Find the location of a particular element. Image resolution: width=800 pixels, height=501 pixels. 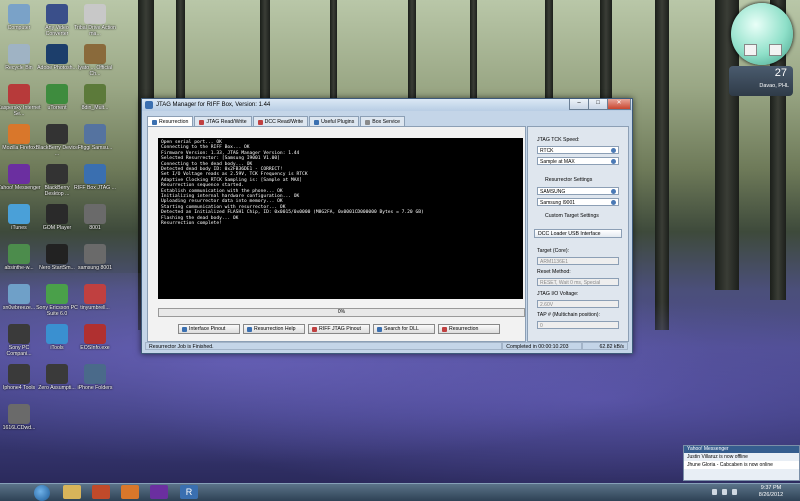

interface-pinout-button: Interface Pinout is located at coordinates (209, 329).